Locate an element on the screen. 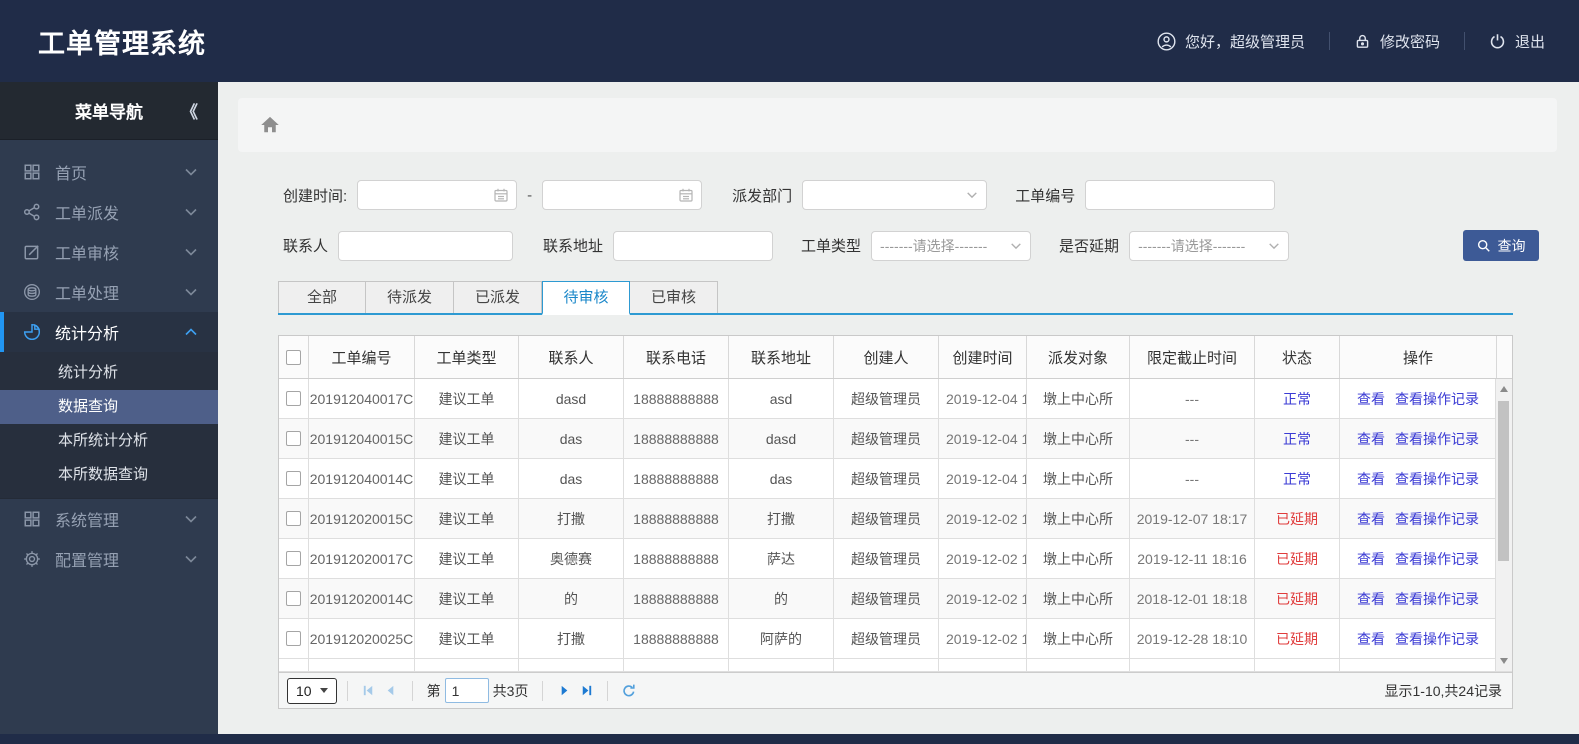 This screenshot has width=1579, height=744. sidebar-item-3: 工单处理 is located at coordinates (109, 292).